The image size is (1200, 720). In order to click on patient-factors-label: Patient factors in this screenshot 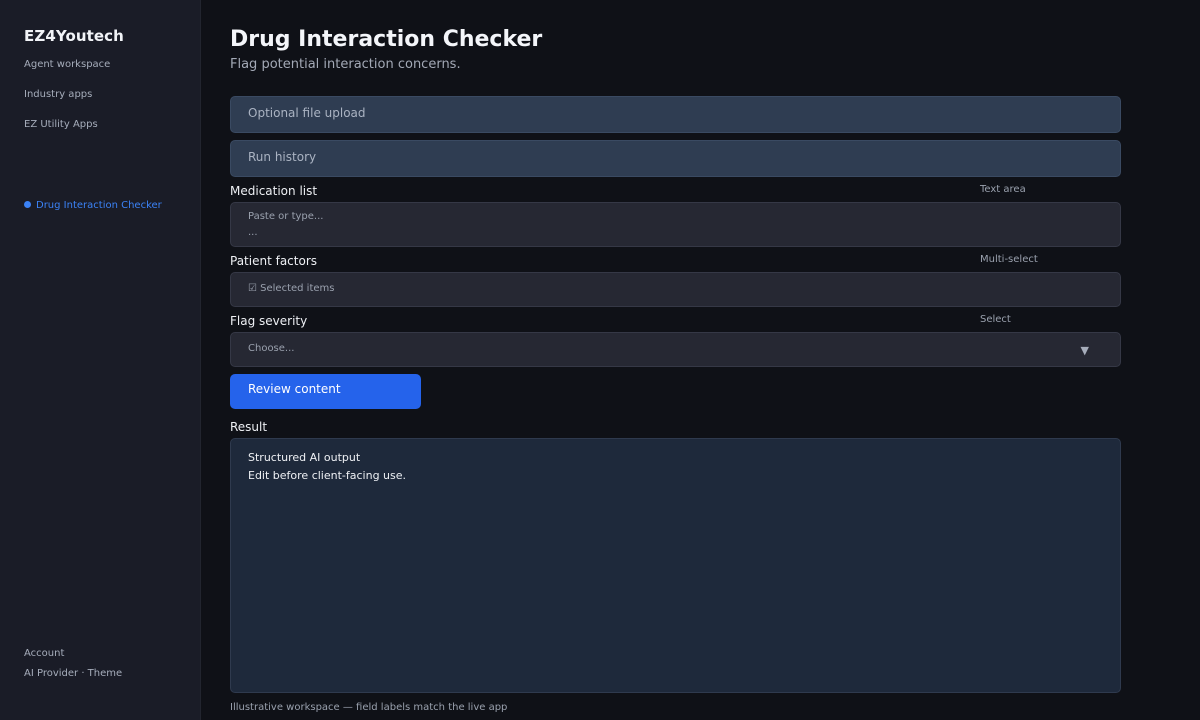, I will do `click(274, 261)`.